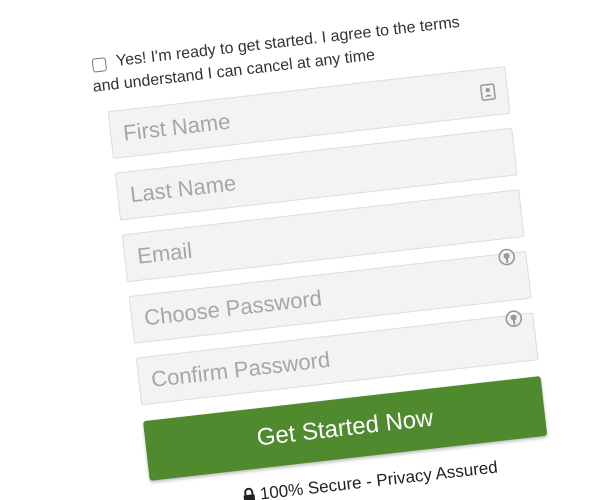 The width and height of the screenshot is (600, 500). I want to click on contact-card-icon, so click(488, 92).